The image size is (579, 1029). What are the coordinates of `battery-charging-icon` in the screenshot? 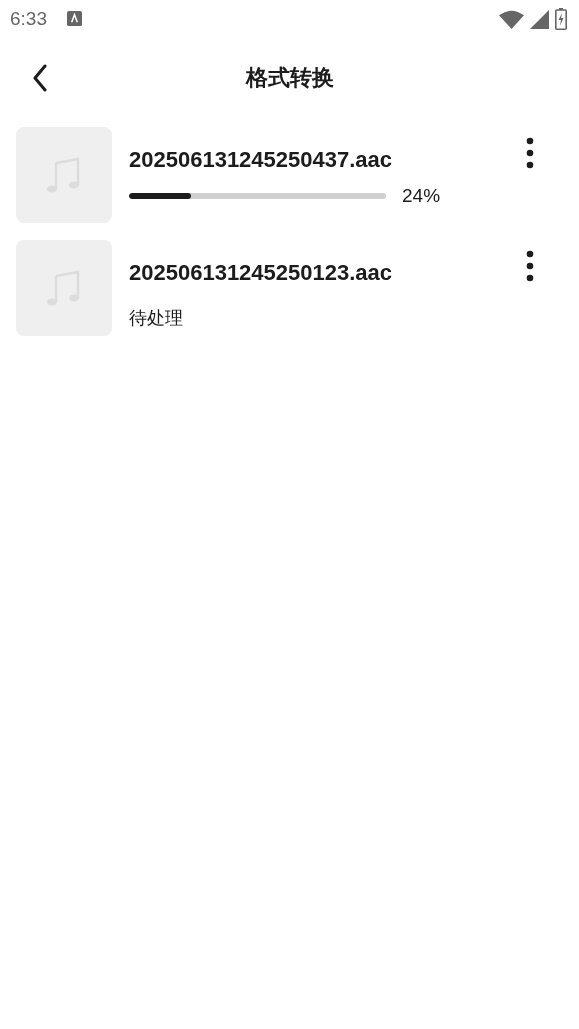 It's located at (561, 19).